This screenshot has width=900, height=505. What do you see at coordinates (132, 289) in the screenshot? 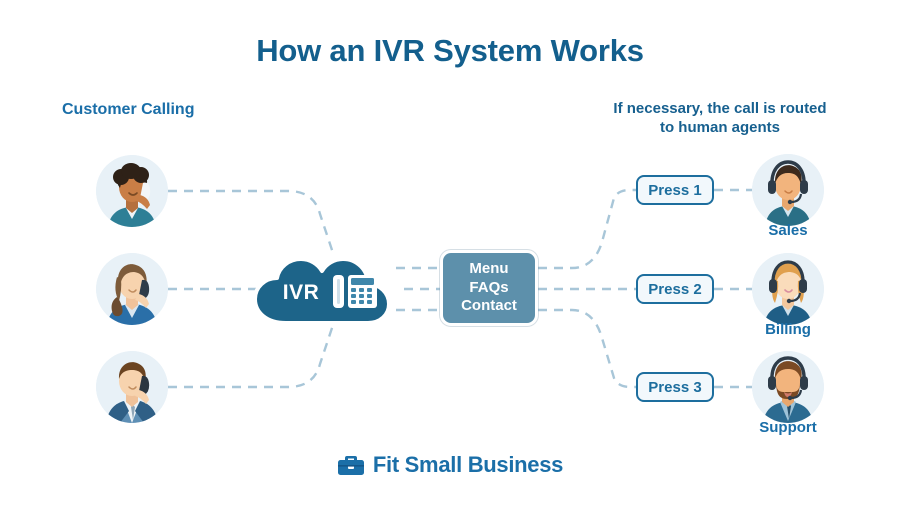
I see `customer-avatar-woman-ponytail` at bounding box center [132, 289].